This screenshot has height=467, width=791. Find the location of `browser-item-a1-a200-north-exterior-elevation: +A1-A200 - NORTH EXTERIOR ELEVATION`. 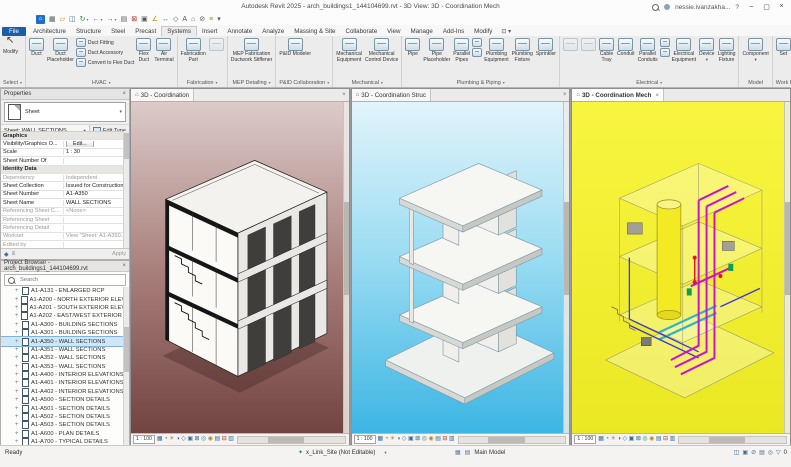

browser-item-a1-a200-north-exterior-elevation: +A1-A200 - NORTH EXTERIOR ELEVATION is located at coordinates (62, 299).